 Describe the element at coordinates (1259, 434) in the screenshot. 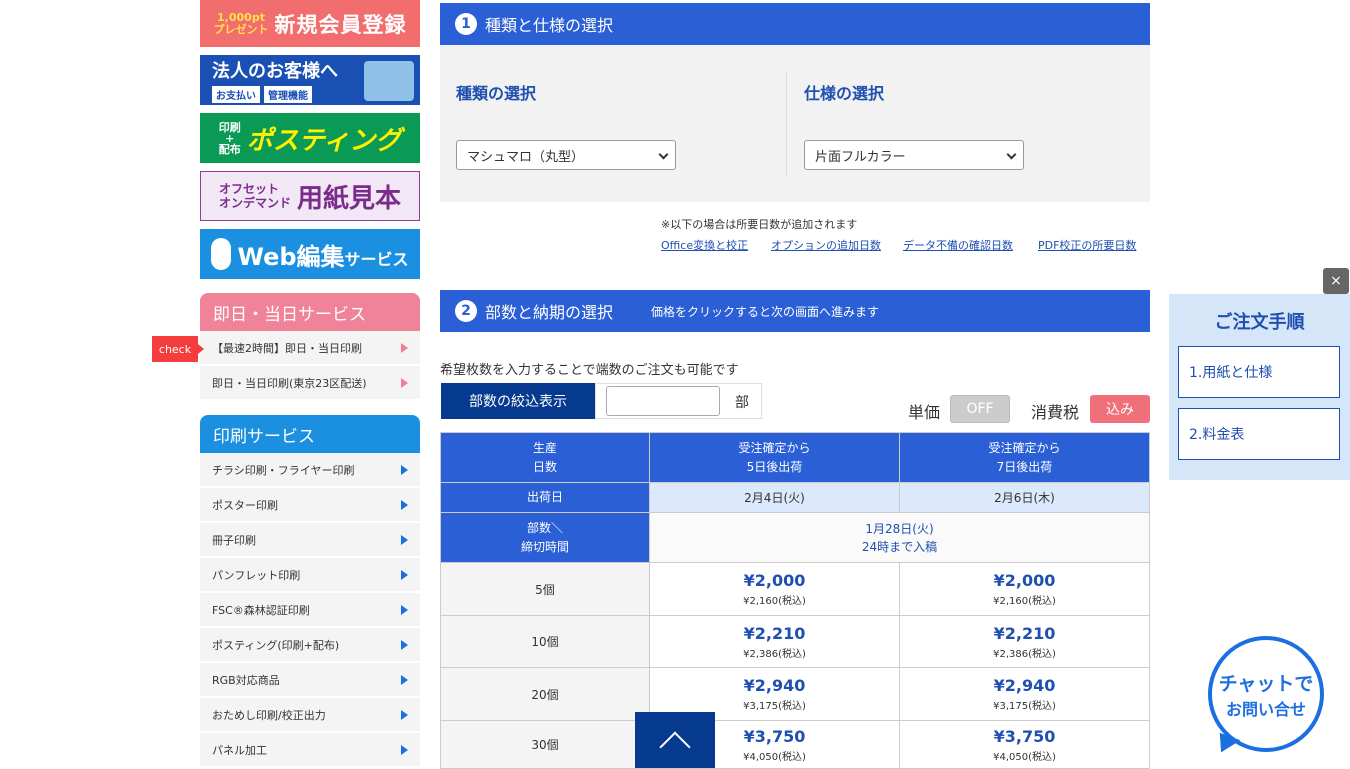

I see `order-step-price: 2.料金表` at that location.